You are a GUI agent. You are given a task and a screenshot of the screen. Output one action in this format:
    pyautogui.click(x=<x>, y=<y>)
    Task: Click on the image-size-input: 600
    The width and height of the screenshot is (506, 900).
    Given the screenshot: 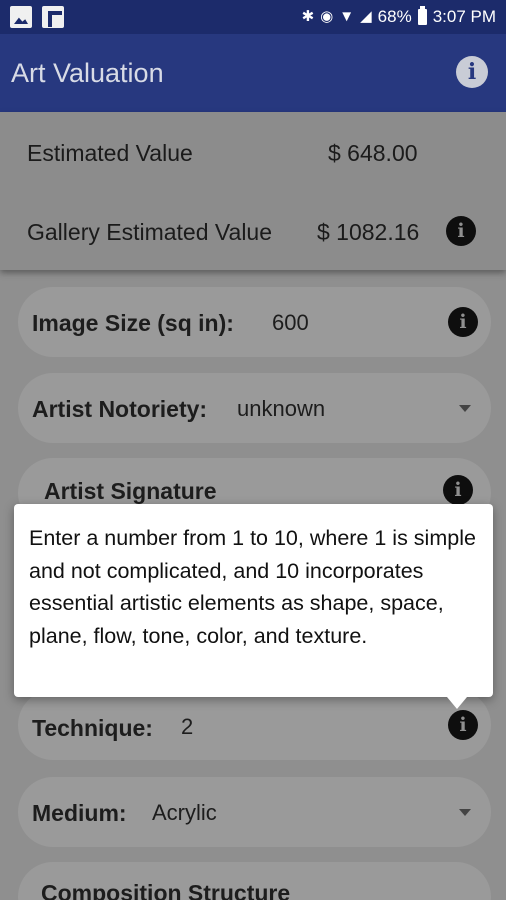 What is the action you would take?
    pyautogui.click(x=290, y=323)
    